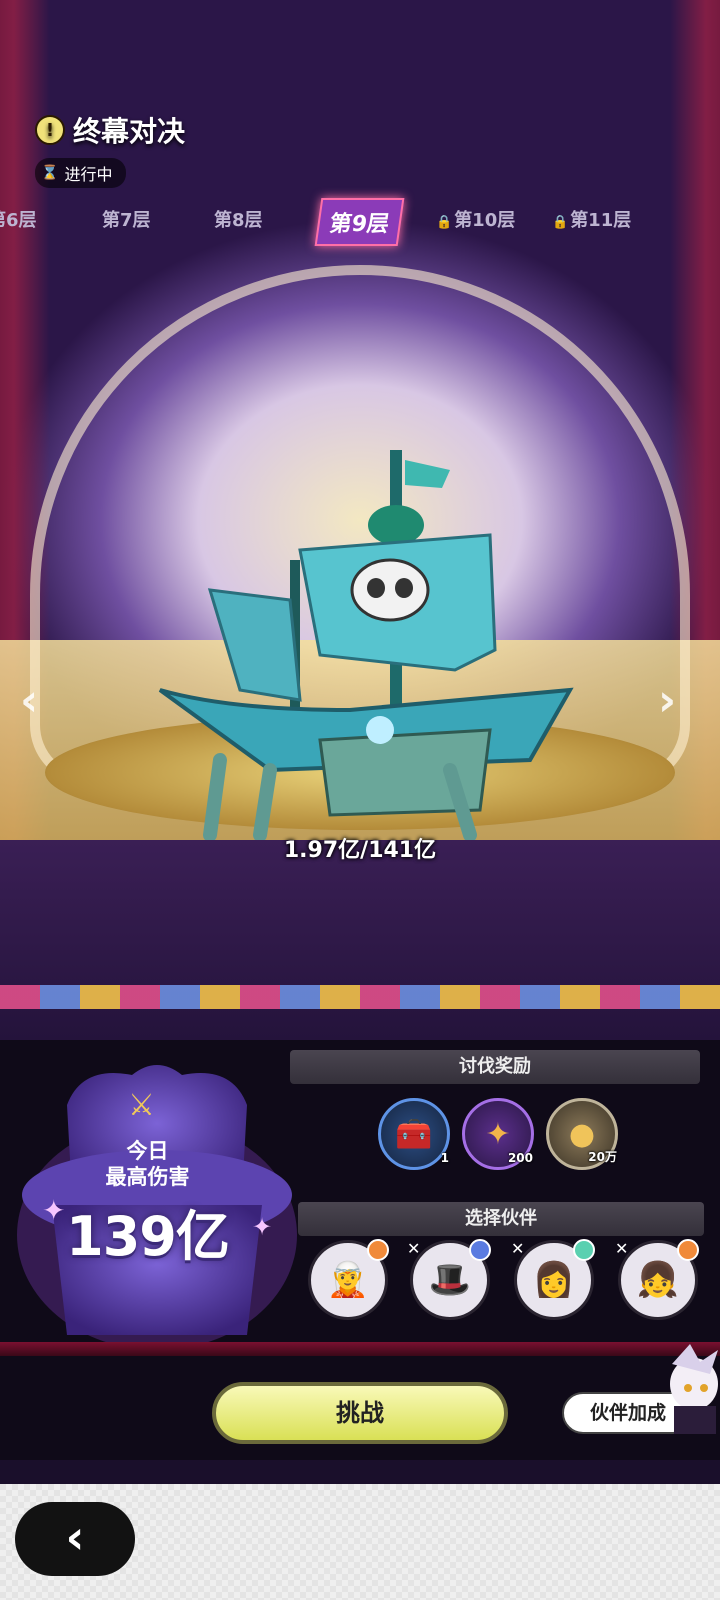 The width and height of the screenshot is (720, 1600). What do you see at coordinates (360, 850) in the screenshot?
I see `boss-hp-text: 1.97亿/141亿` at bounding box center [360, 850].